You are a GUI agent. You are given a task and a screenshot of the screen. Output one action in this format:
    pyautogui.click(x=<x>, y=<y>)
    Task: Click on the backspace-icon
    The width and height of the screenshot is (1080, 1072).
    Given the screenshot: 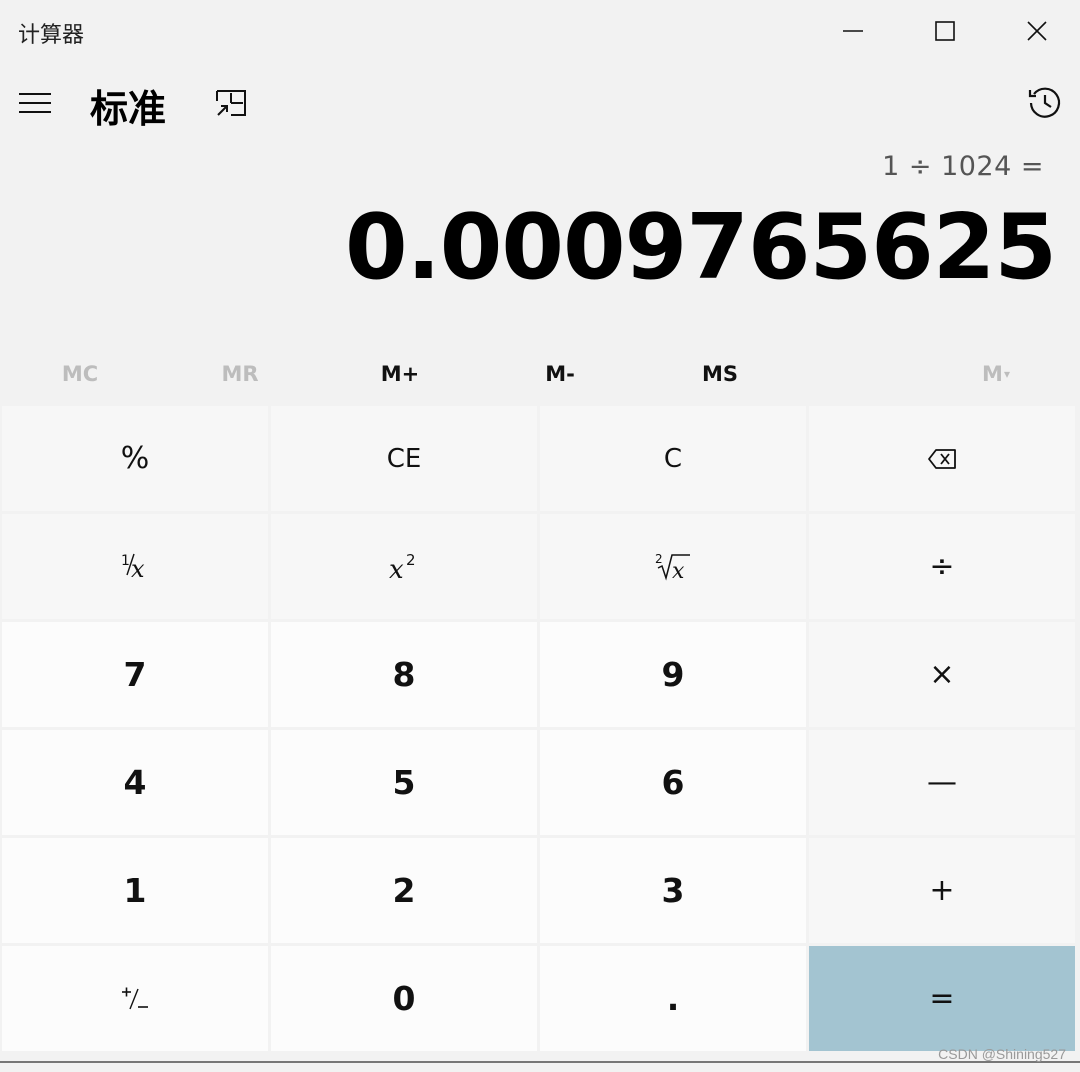 What is the action you would take?
    pyautogui.click(x=942, y=458)
    